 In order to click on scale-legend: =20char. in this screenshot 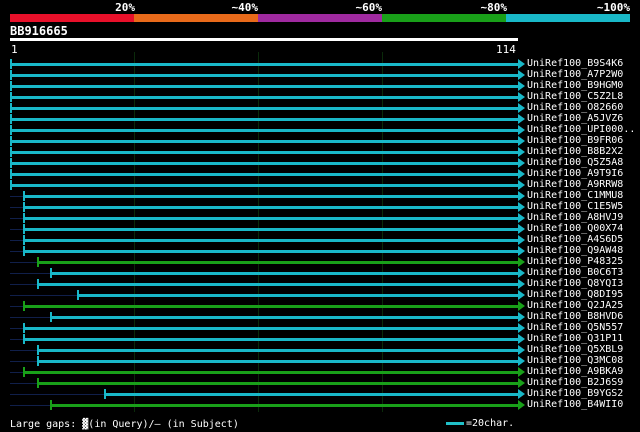, I will do `click(480, 423)`.